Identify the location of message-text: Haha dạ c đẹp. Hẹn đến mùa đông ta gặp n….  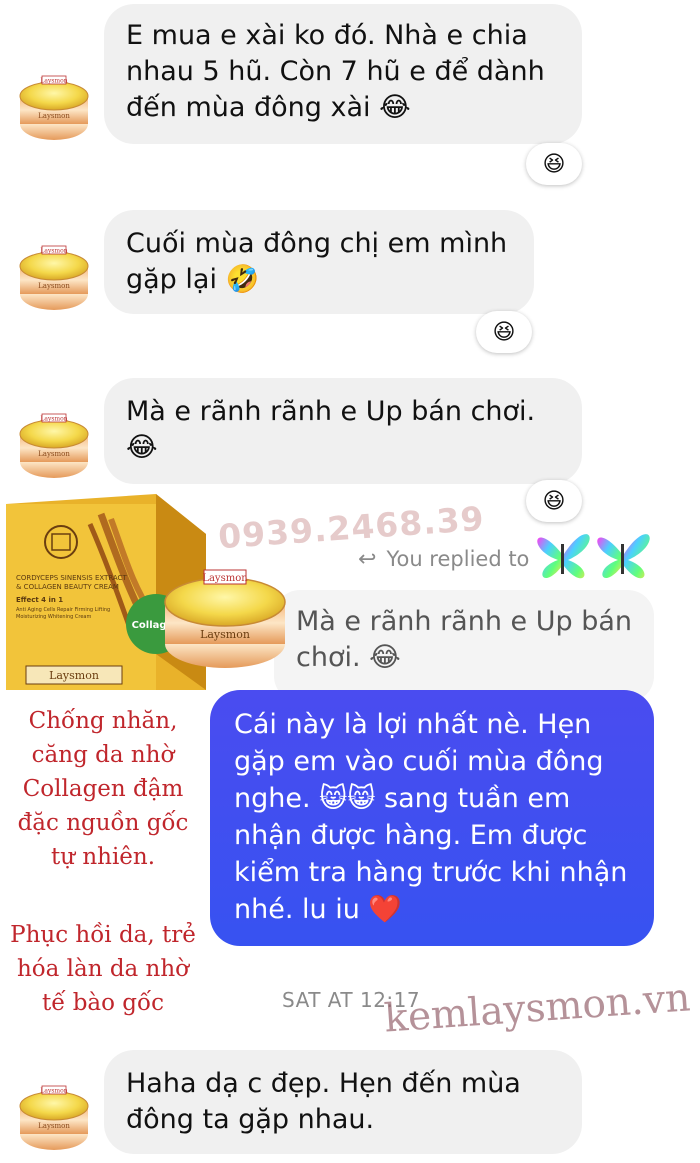
(323, 1101).